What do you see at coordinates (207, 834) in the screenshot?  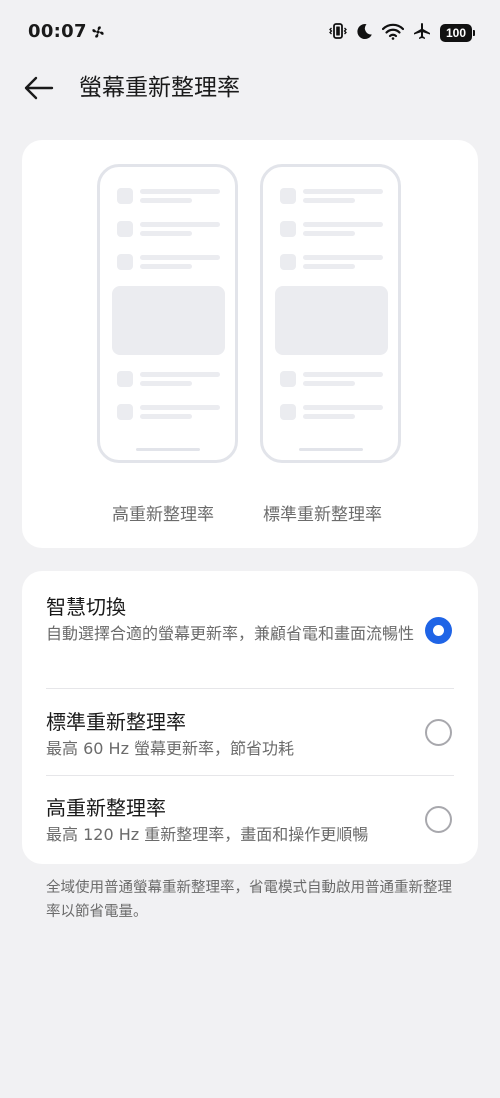 I see `option-desc: 最高 120 Hz 重新整理率，畫面和操作更順暢` at bounding box center [207, 834].